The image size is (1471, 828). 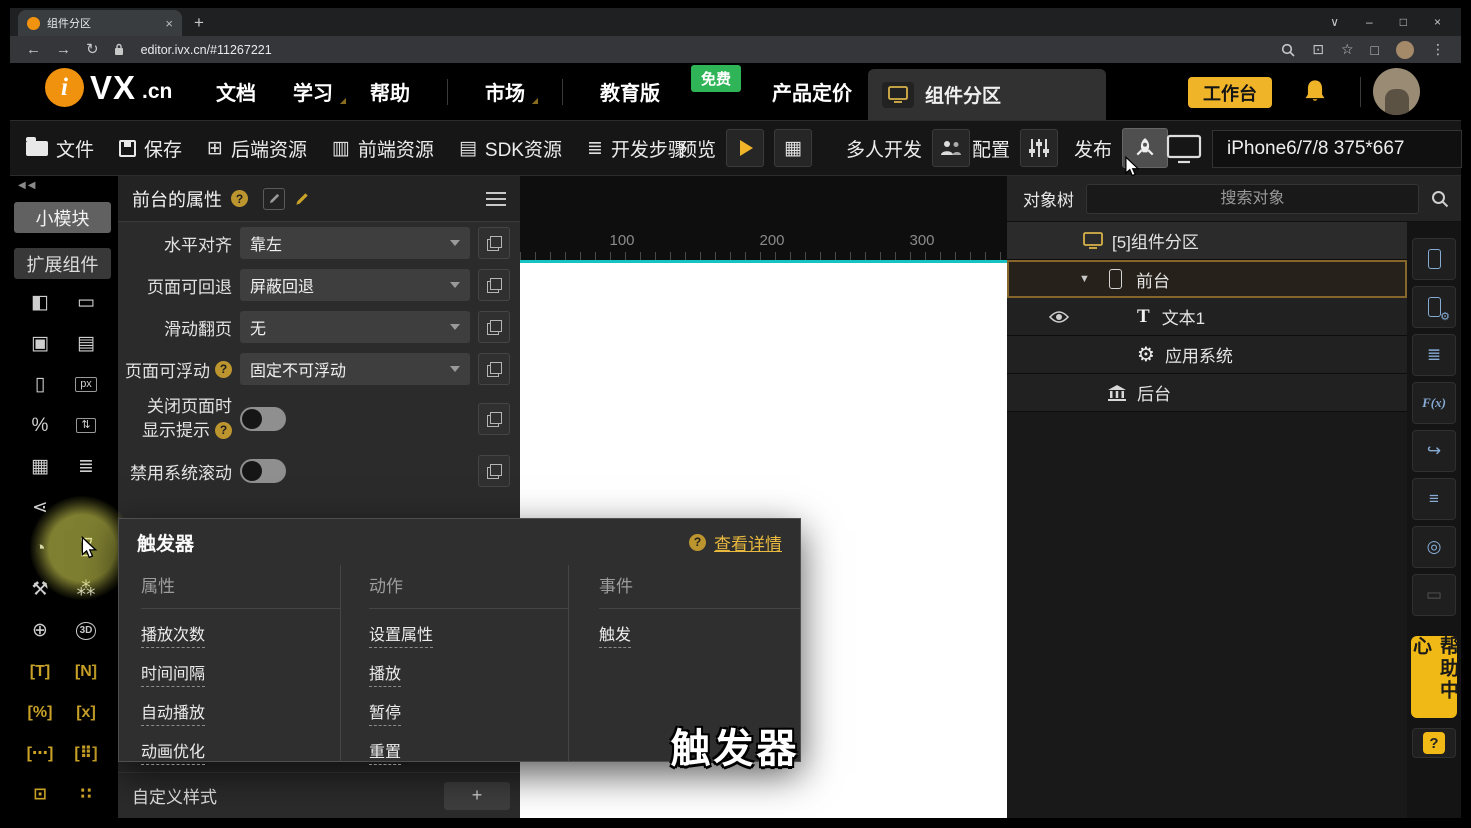 I want to click on media-clip-icon: ◧, so click(x=40, y=302).